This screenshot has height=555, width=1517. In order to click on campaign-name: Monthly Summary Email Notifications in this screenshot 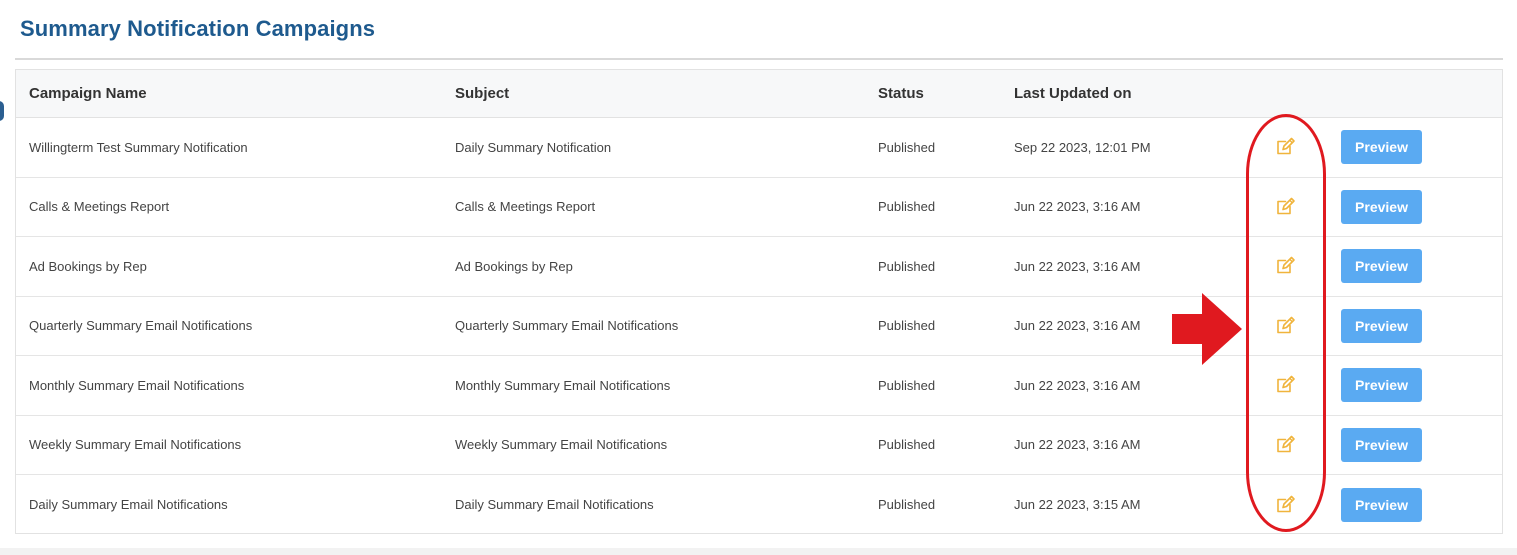, I will do `click(137, 385)`.